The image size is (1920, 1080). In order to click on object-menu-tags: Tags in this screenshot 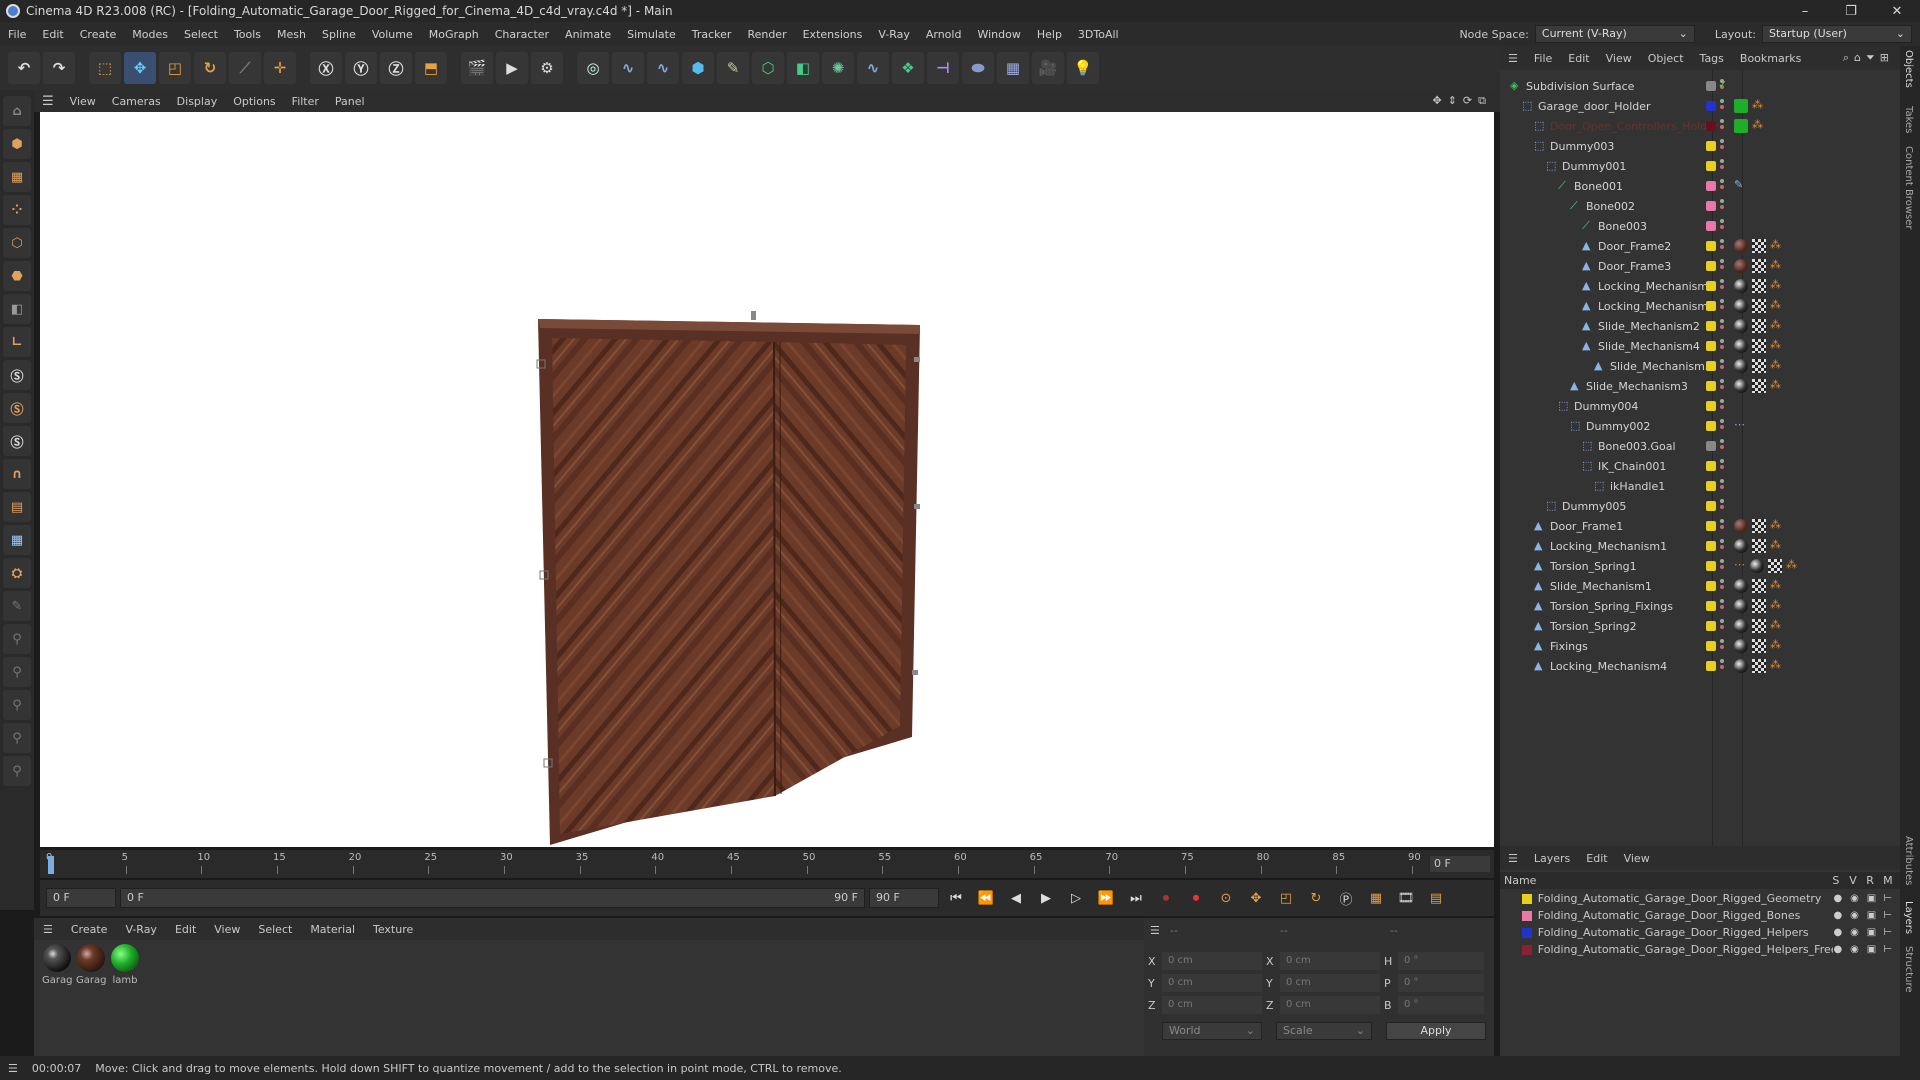, I will do `click(1712, 58)`.